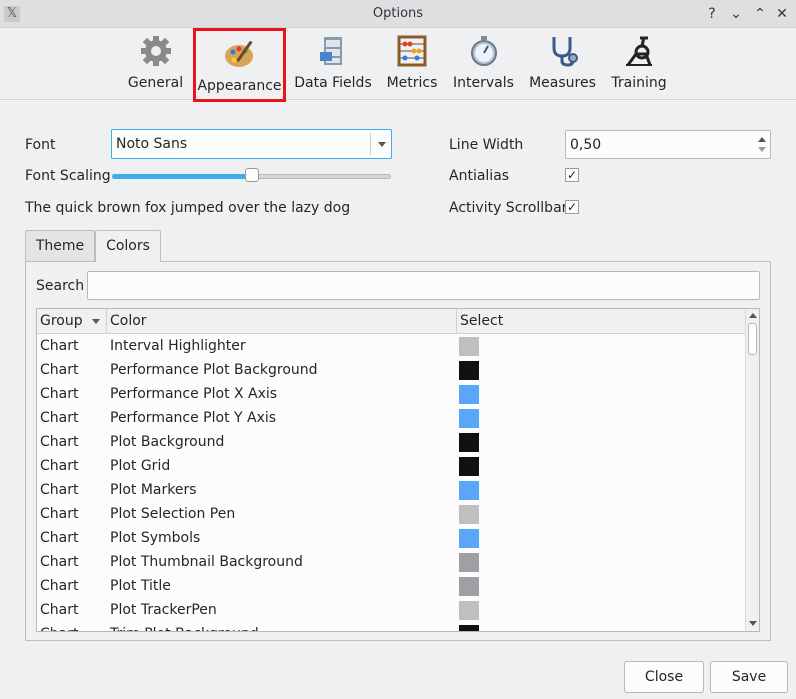  I want to click on table-scrollbar, so click(752, 470).